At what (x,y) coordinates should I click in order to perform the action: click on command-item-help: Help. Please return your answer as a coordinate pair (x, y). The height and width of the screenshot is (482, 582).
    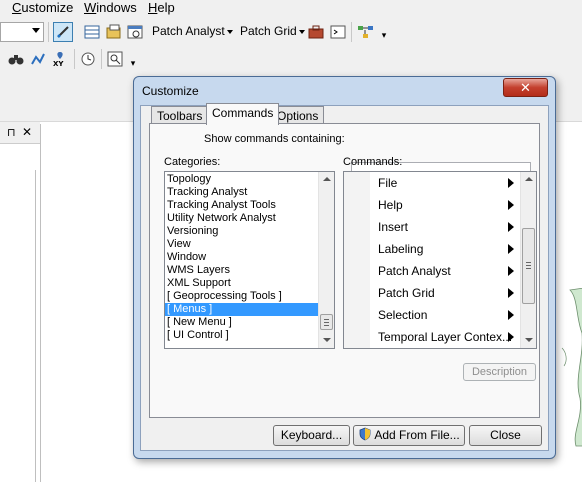
    Looking at the image, I should click on (430, 205).